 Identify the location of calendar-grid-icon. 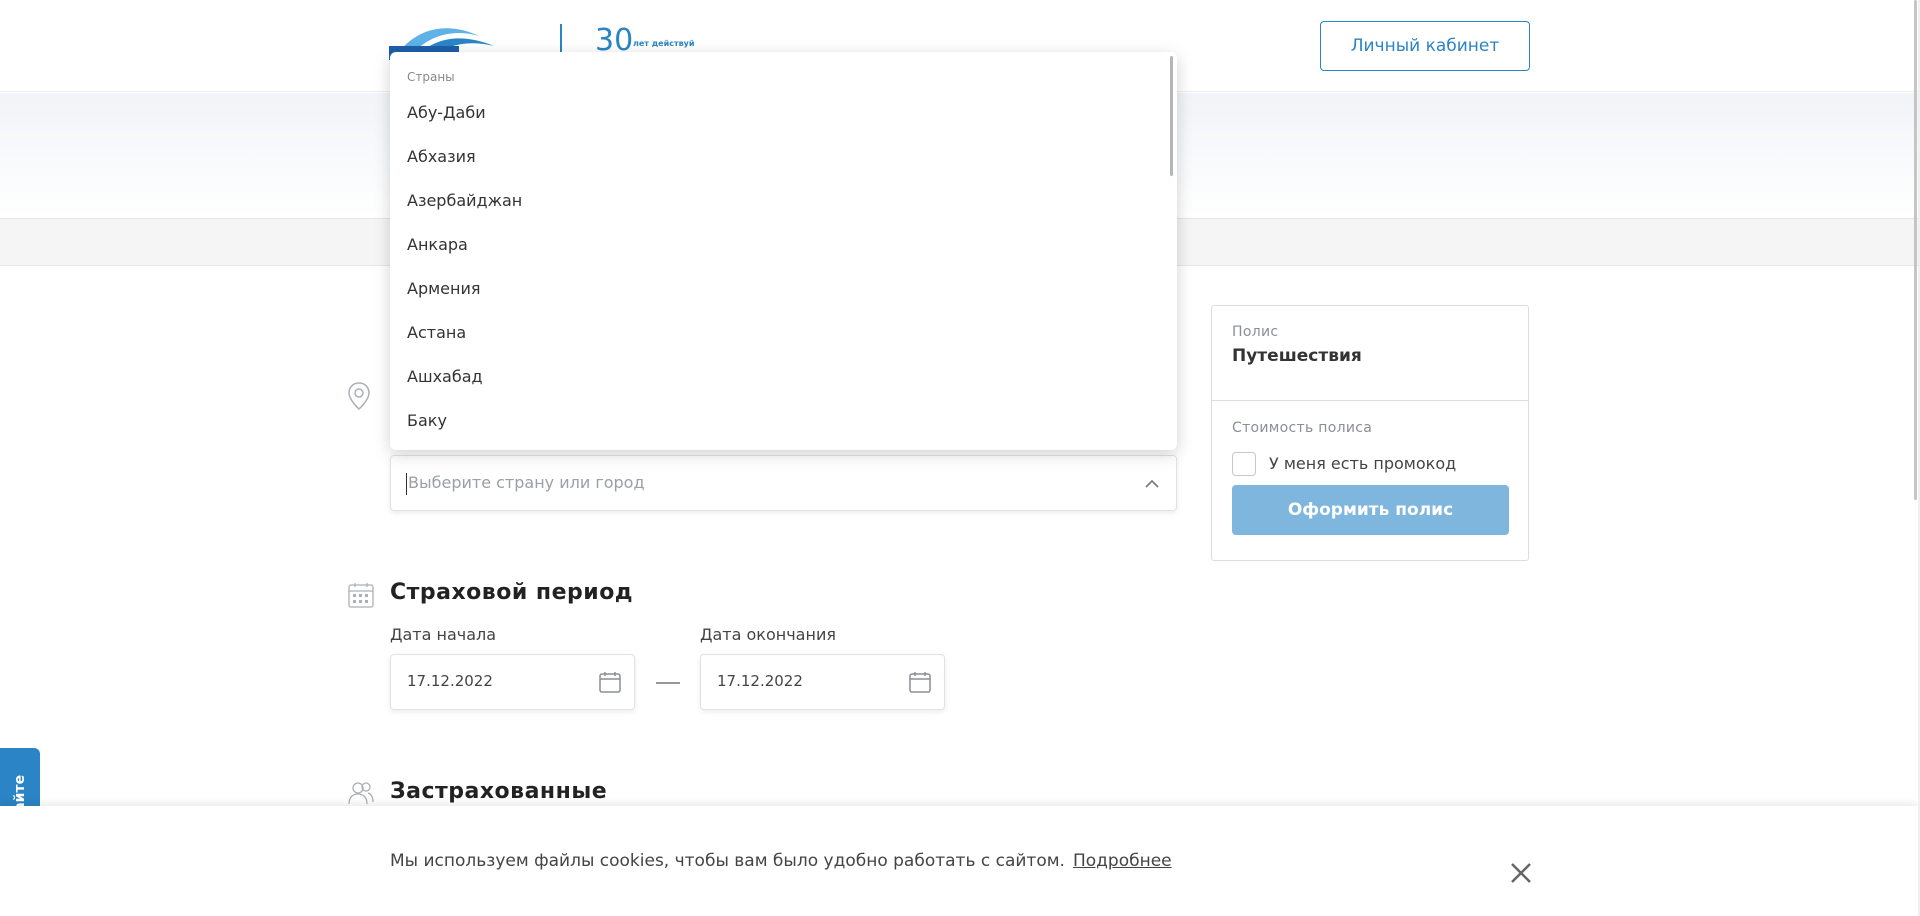
(361, 595).